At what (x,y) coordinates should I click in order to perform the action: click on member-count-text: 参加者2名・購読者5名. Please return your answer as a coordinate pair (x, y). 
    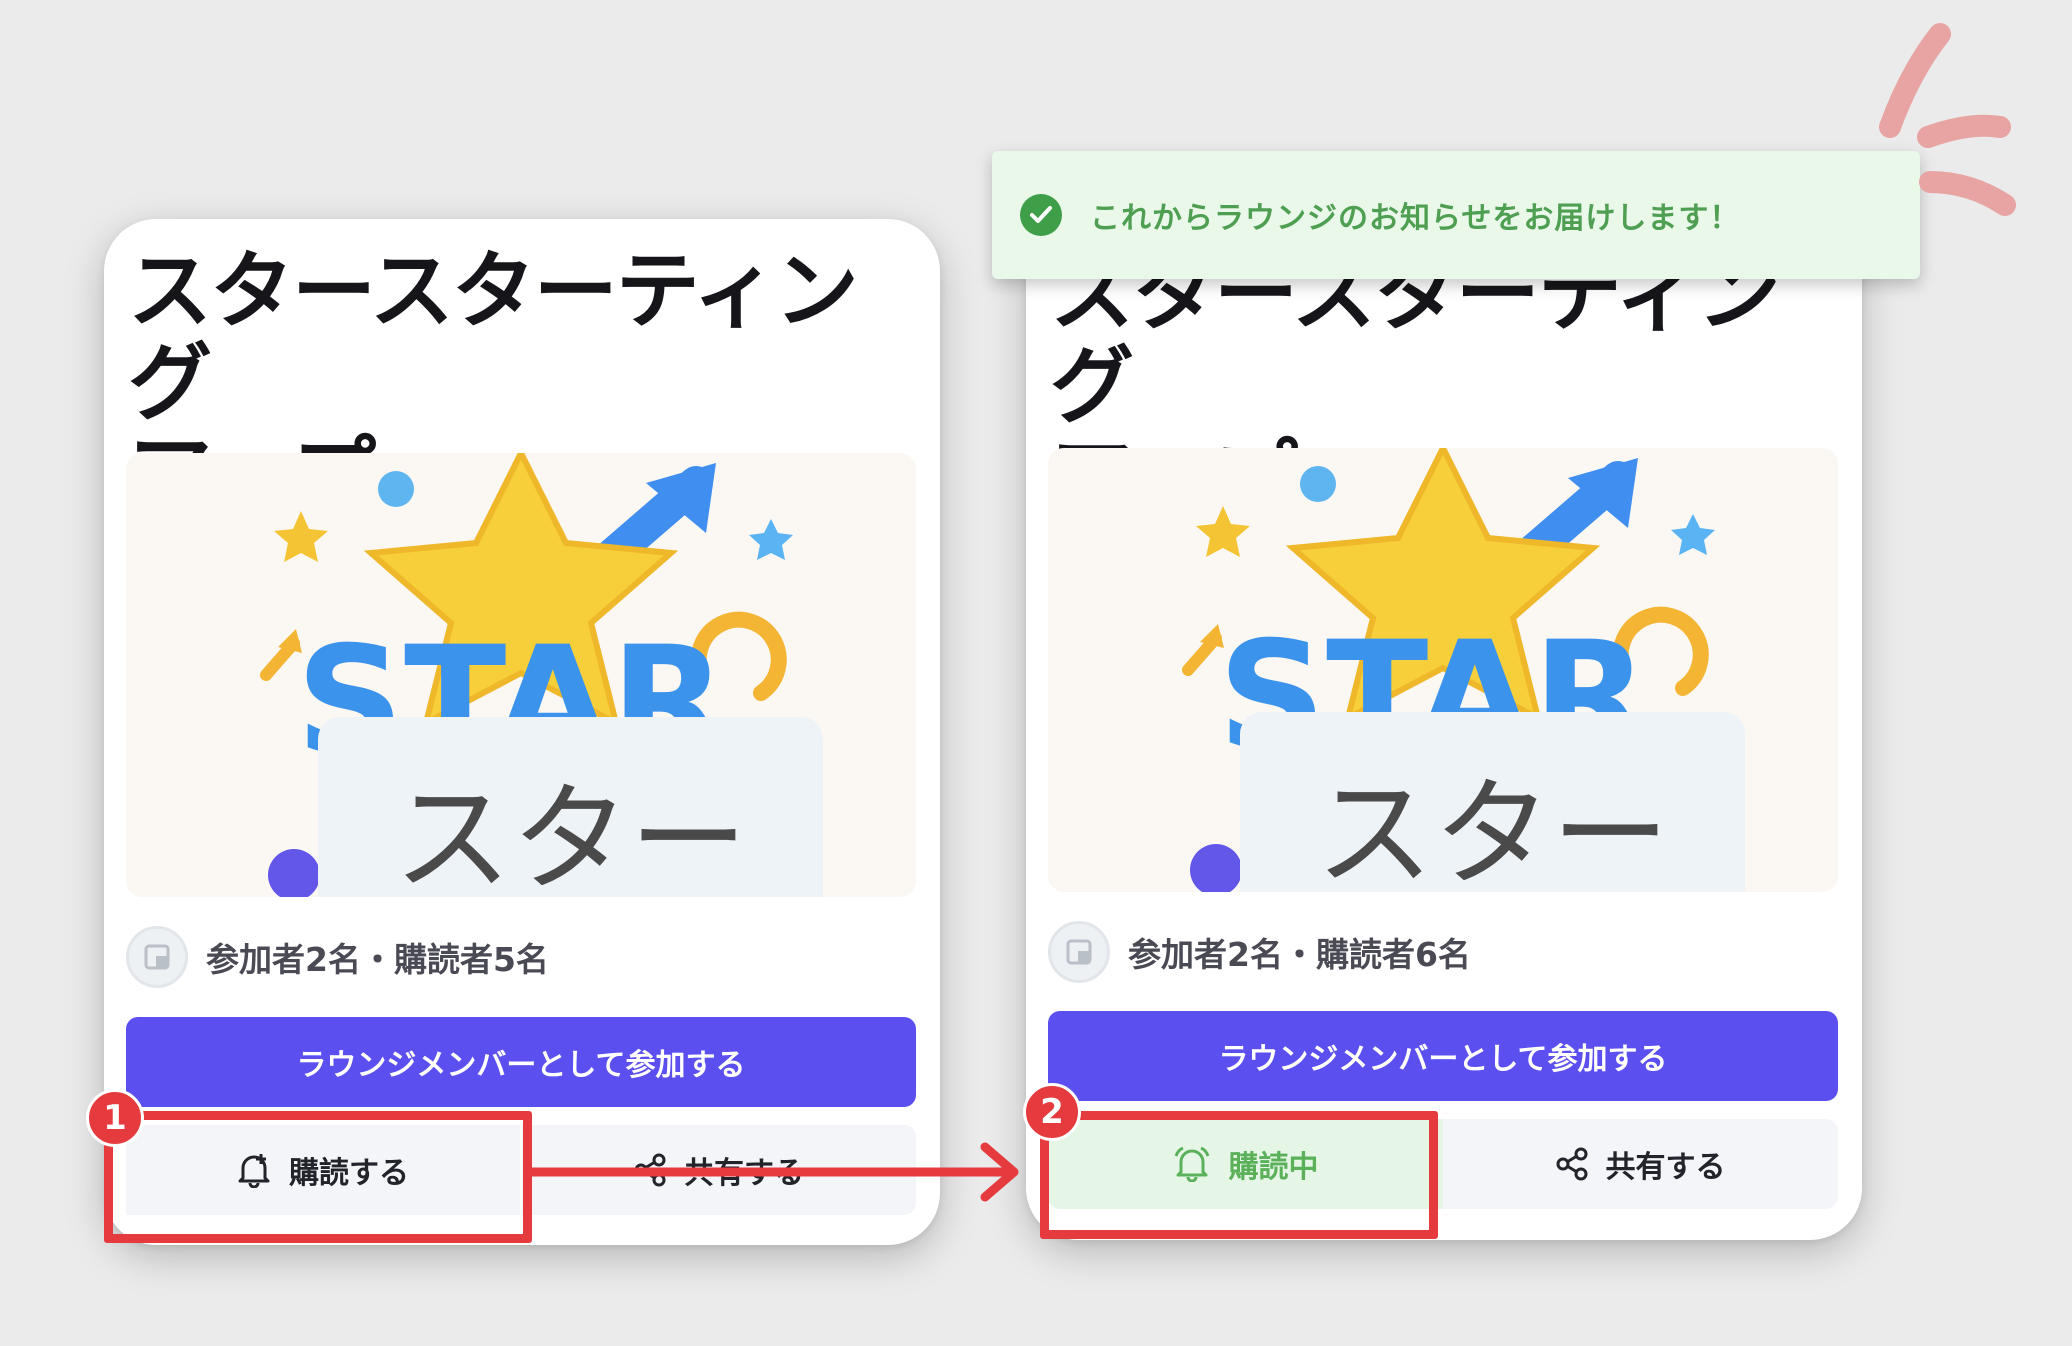
    Looking at the image, I should click on (377, 959).